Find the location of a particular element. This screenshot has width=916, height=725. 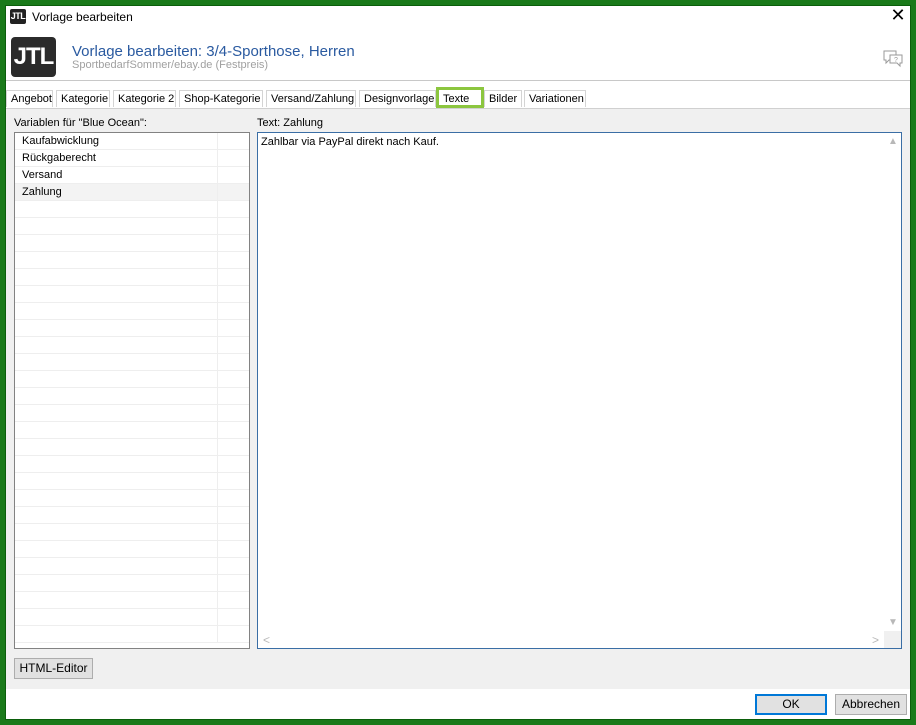

window-title: Vorlage bearbeiten is located at coordinates (82, 17).